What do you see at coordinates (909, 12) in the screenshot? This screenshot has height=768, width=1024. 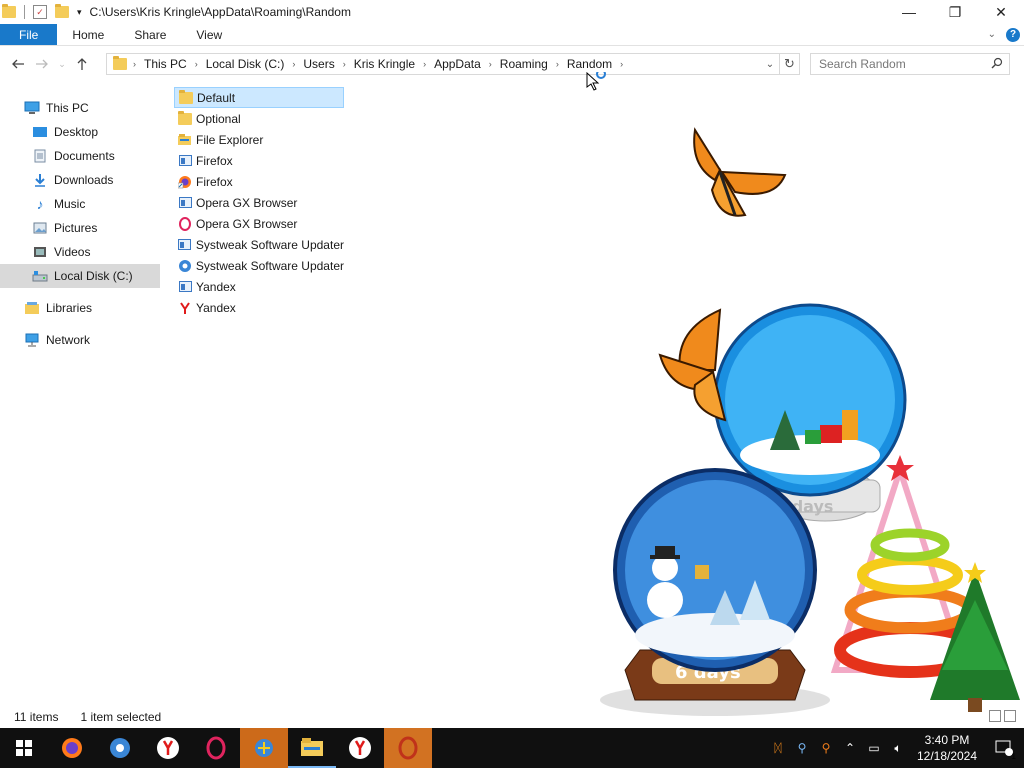 I see `minimize-button: —` at bounding box center [909, 12].